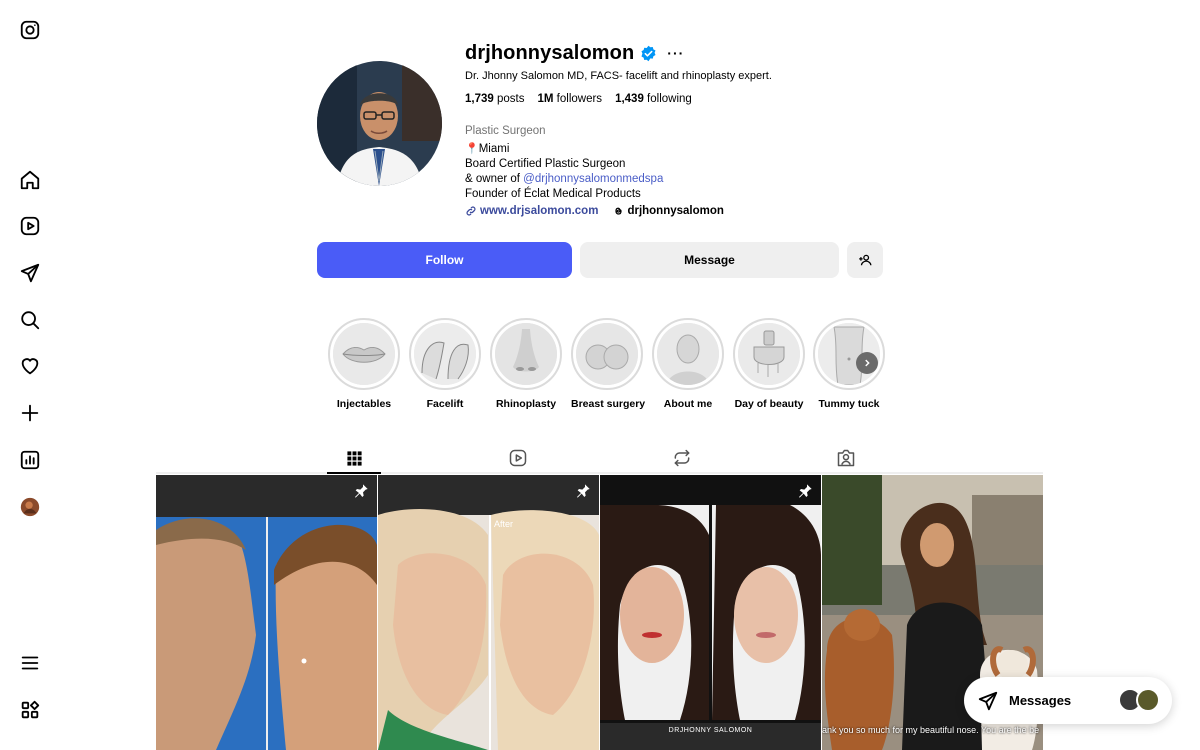  Describe the element at coordinates (648, 53) in the screenshot. I see `verified-badge-icon` at that location.